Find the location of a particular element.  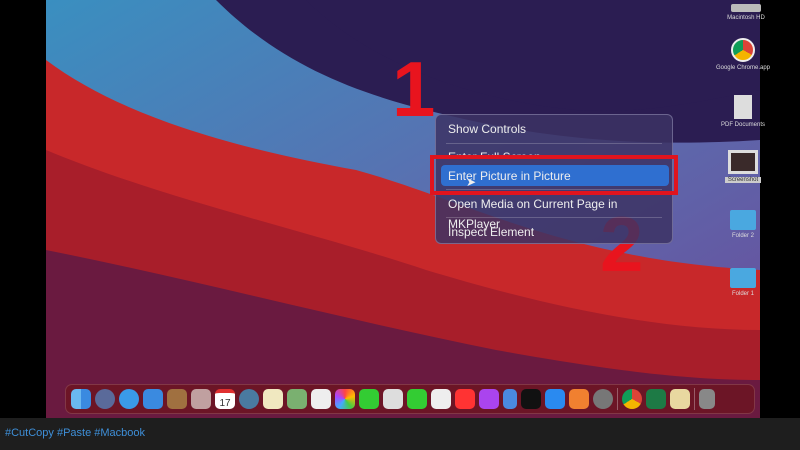

system-preferences-icon is located at coordinates (603, 399).